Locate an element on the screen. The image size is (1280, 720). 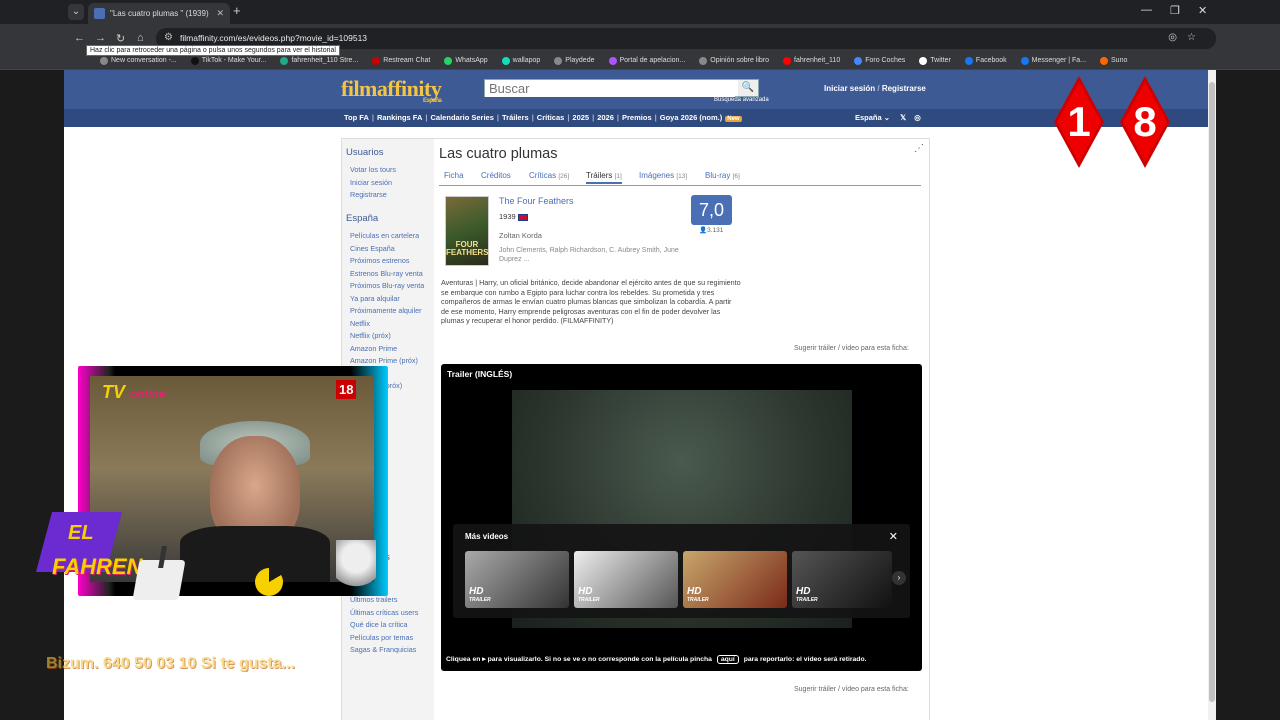
tab-imgenes: Imágenes [13] is located at coordinates (663, 175).